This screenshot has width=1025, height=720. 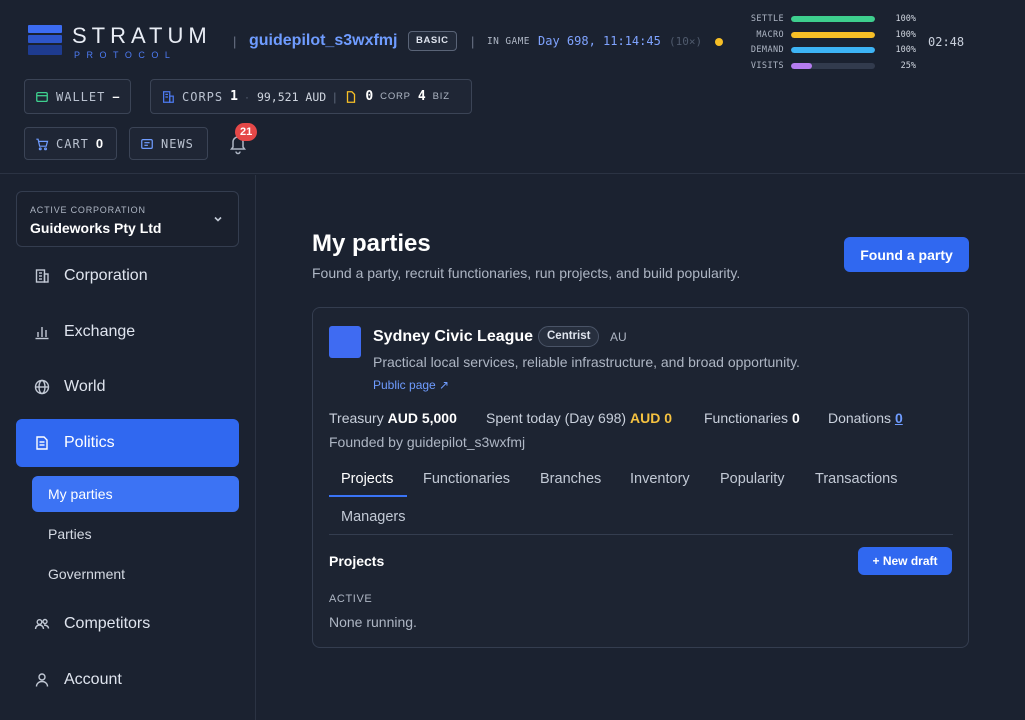 What do you see at coordinates (127, 443) in the screenshot?
I see `sidebar-item-politics: Politics` at bounding box center [127, 443].